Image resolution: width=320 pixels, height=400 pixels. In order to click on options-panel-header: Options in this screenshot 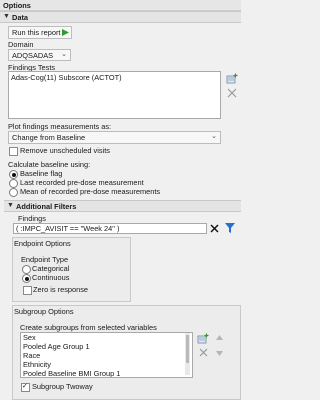, I will do `click(120, 5)`.